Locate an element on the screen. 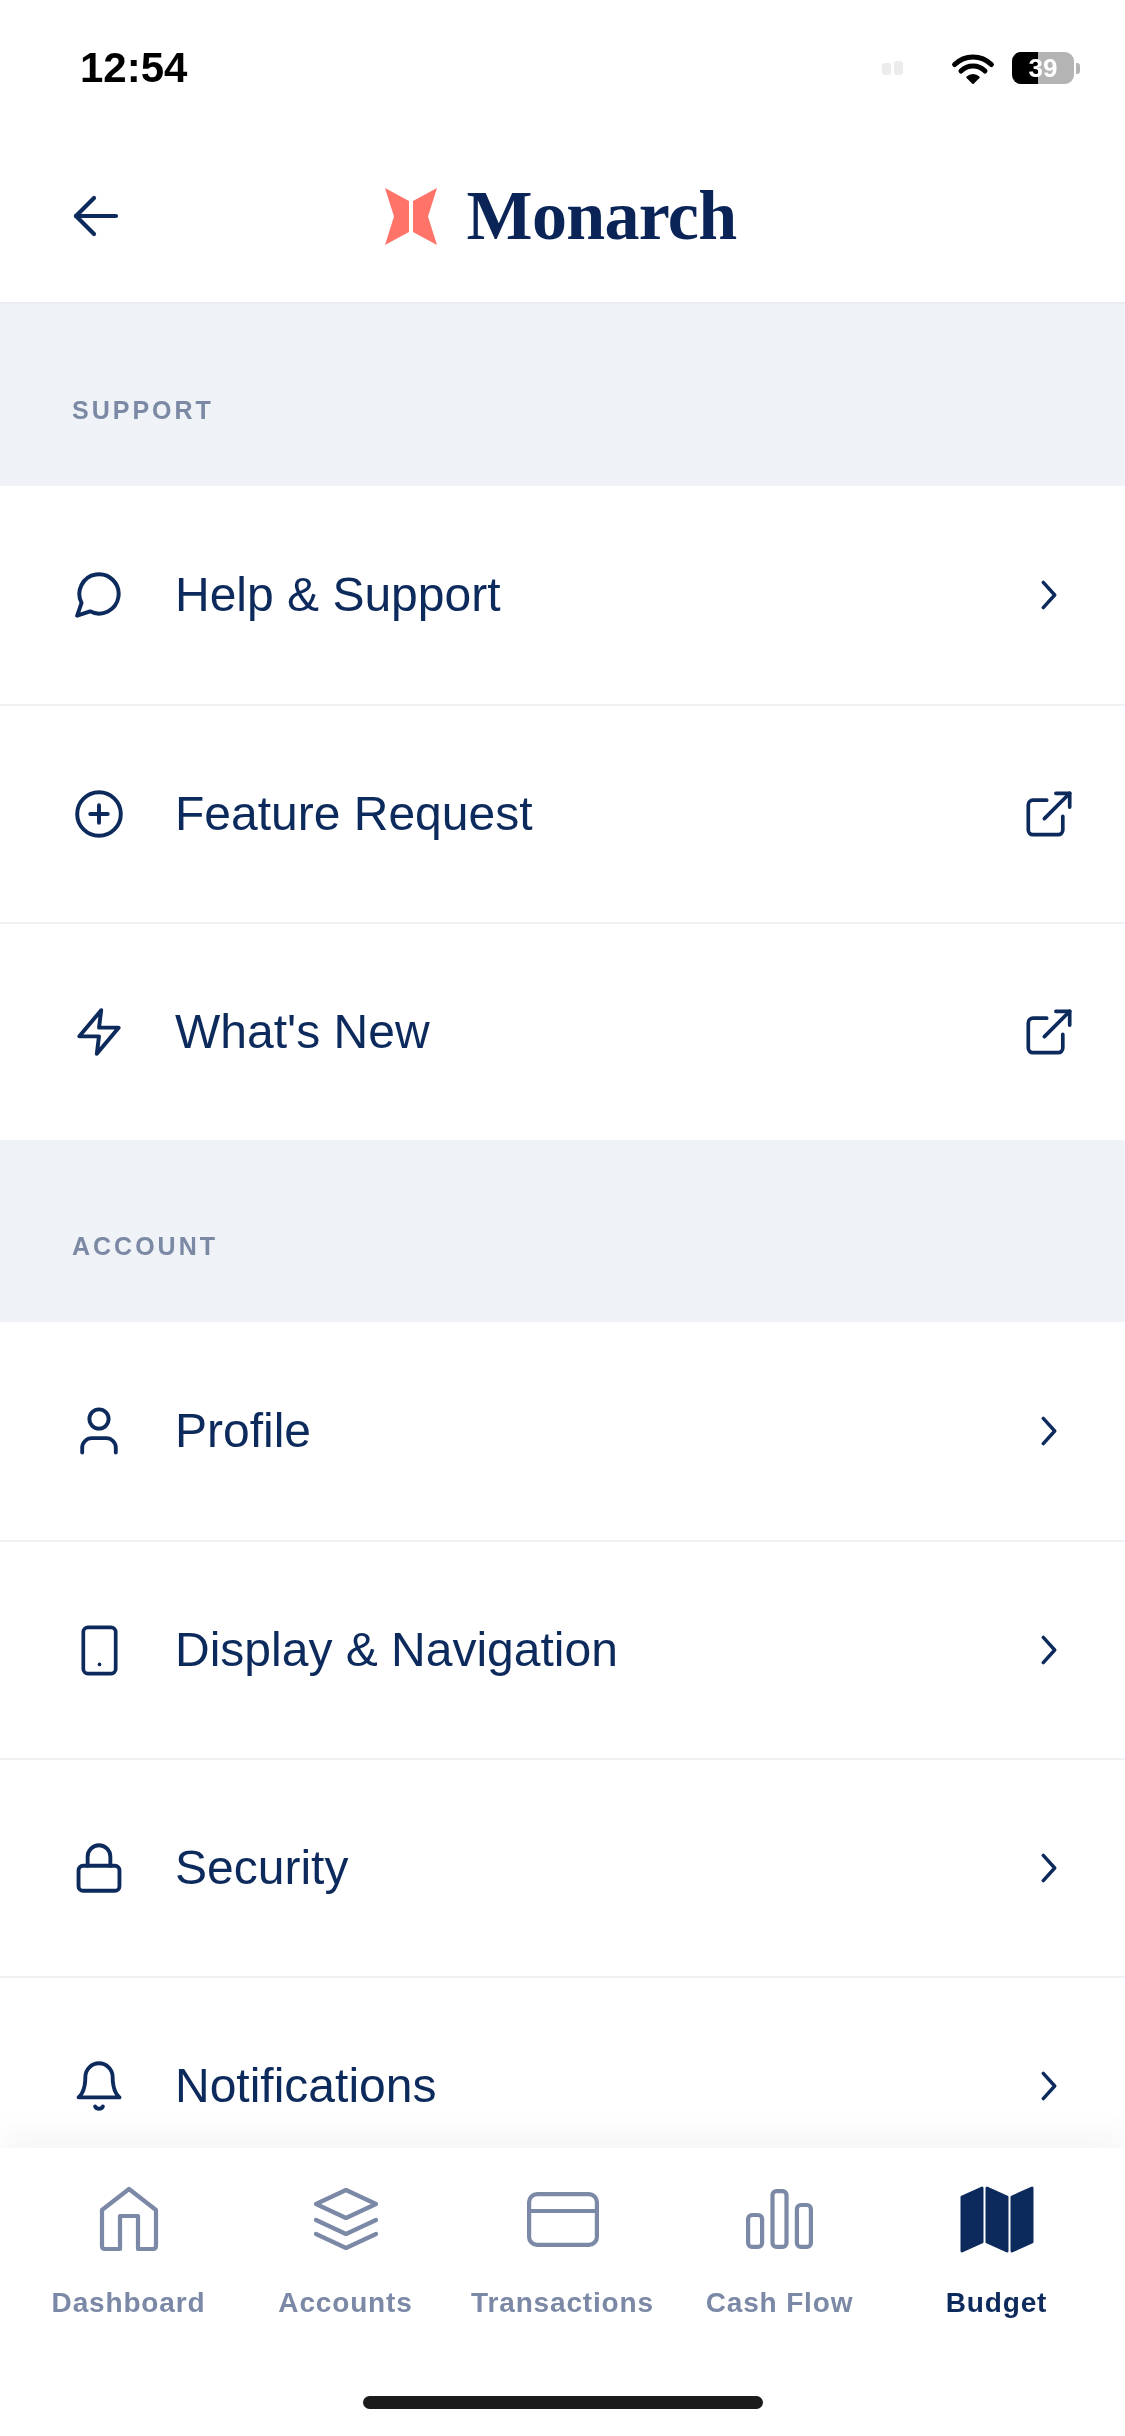 The image size is (1125, 2436). bell-icon is located at coordinates (99, 2086).